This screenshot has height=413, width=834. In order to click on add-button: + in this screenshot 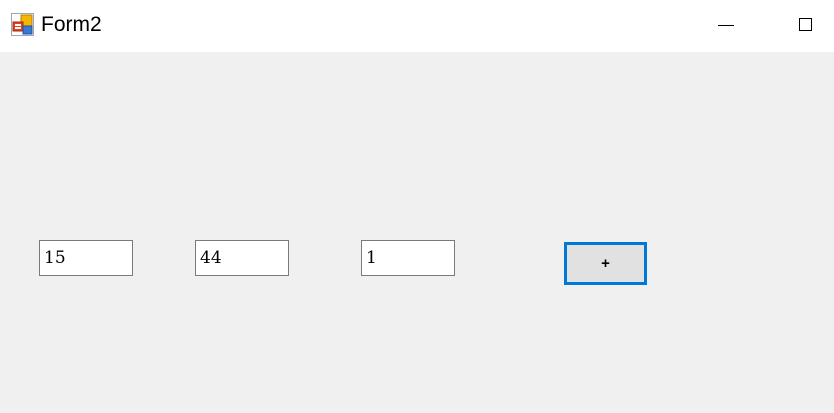, I will do `click(605, 263)`.